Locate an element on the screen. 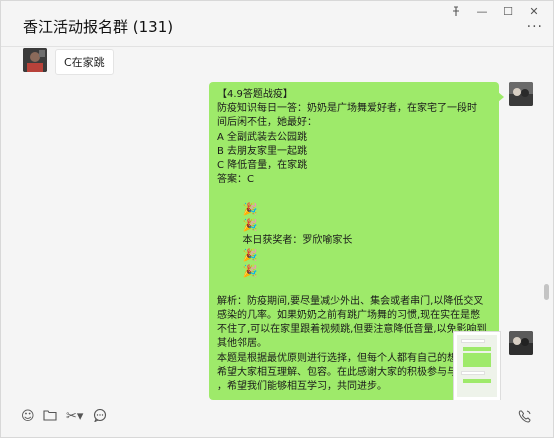 The image size is (554, 438). close-button: ✕ is located at coordinates (534, 11).